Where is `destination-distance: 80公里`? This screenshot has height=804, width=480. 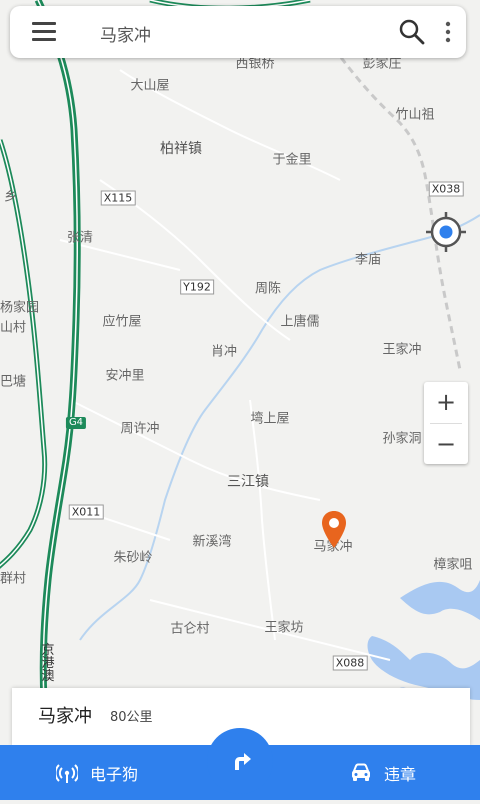
destination-distance: 80公里 is located at coordinates (131, 717).